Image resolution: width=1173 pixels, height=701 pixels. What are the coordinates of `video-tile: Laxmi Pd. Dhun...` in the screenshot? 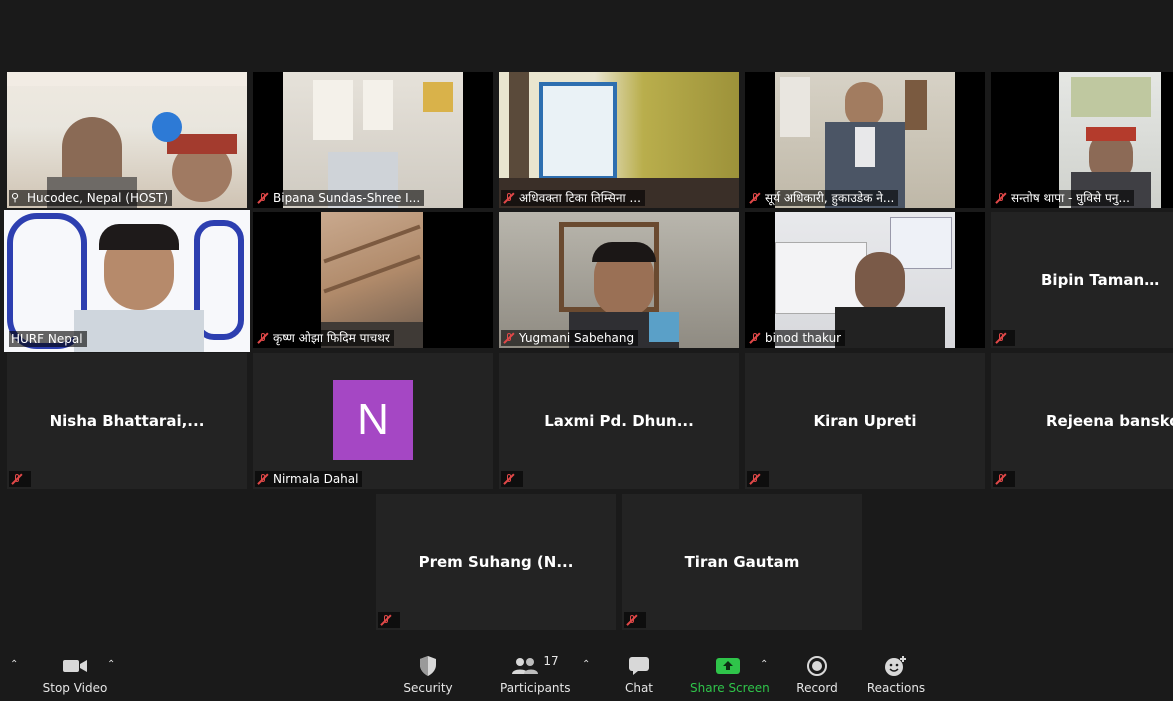 It's located at (619, 421).